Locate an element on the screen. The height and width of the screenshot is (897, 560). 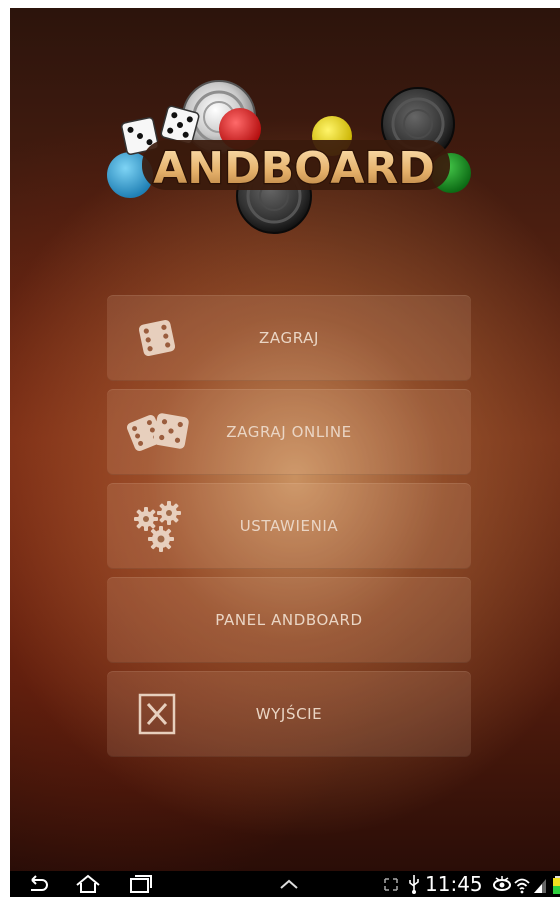
status-clock: 11:45 is located at coordinates (454, 884).